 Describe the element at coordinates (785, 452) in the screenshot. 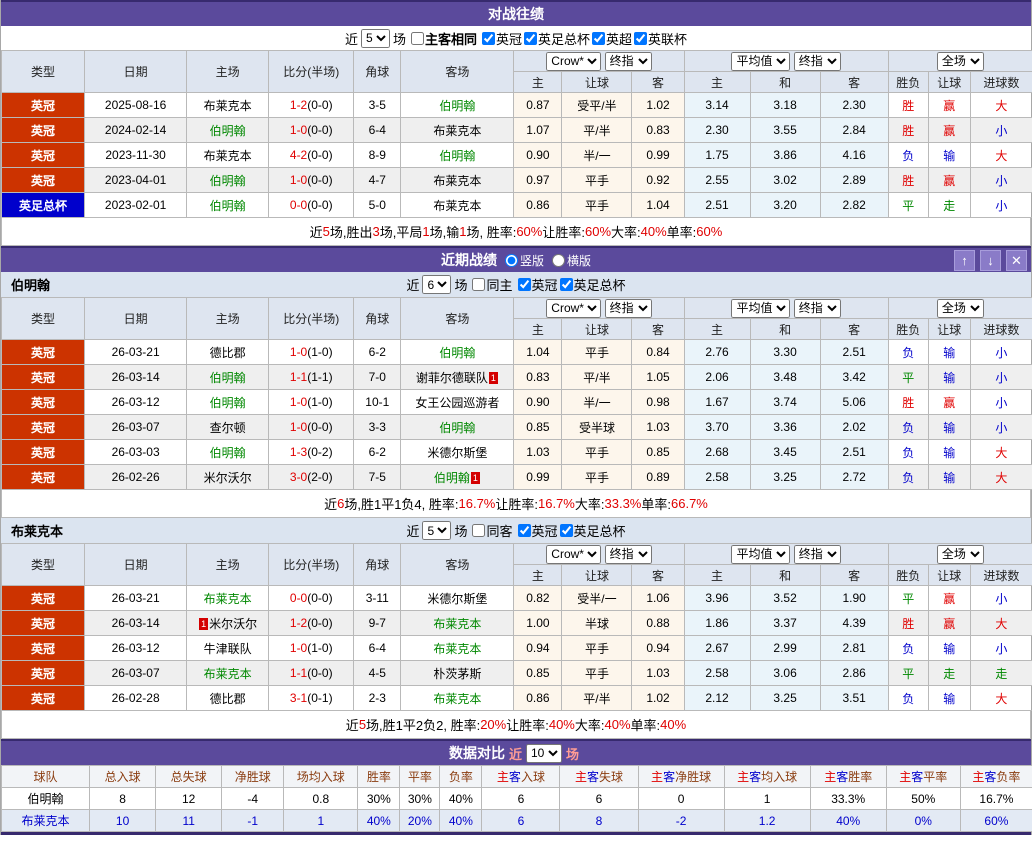

I see `avg-draw: 3.45` at that location.